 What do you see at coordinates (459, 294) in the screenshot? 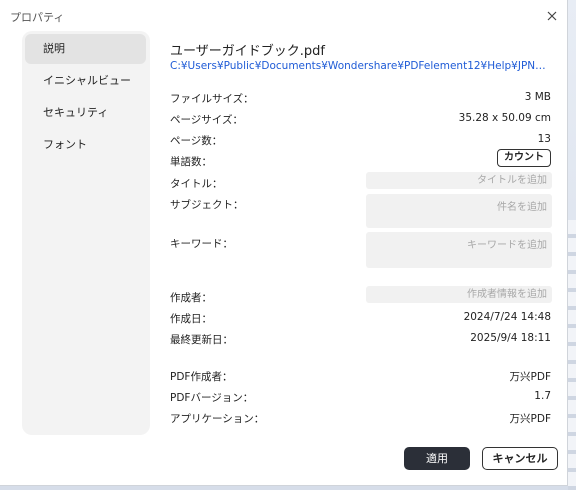
I see `author-input` at bounding box center [459, 294].